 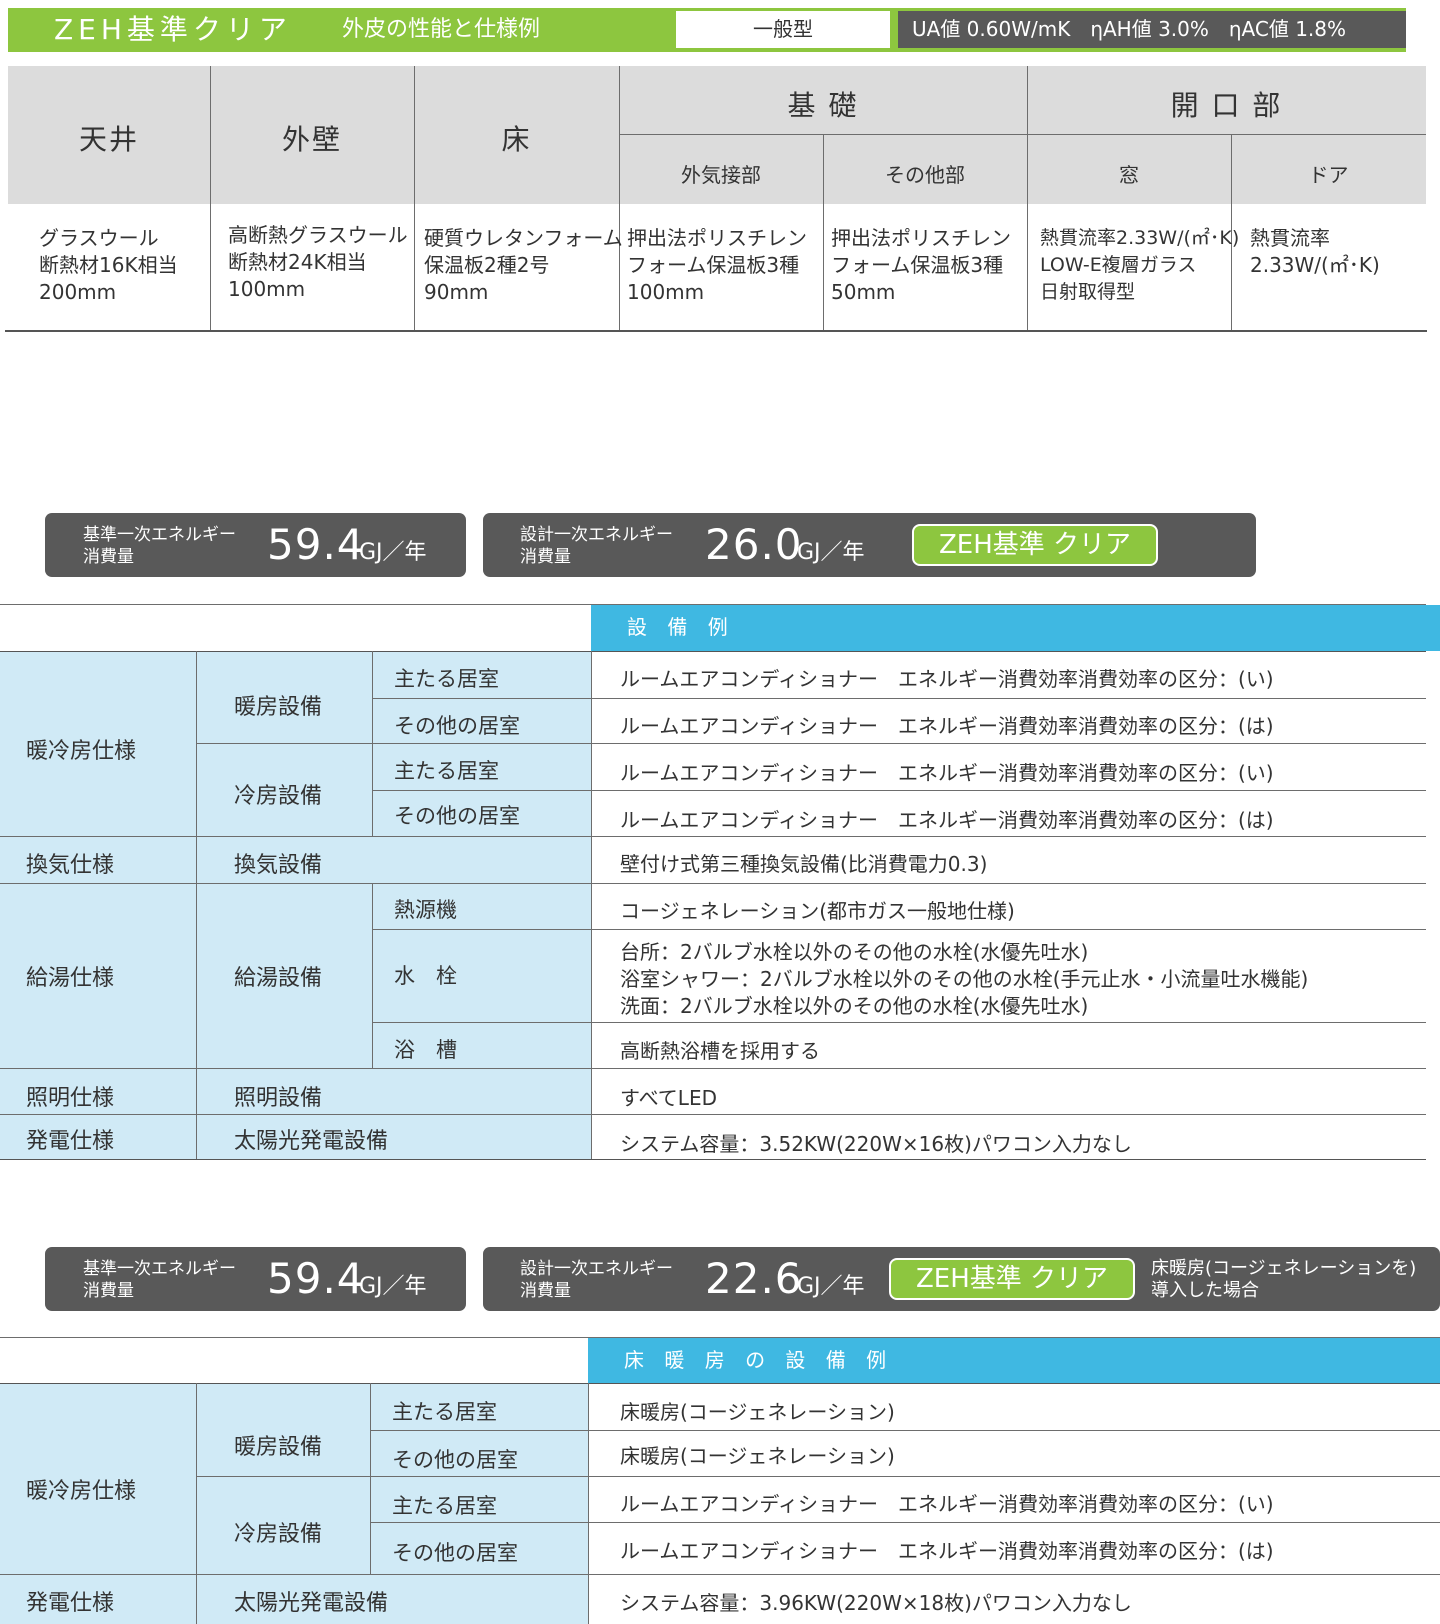 What do you see at coordinates (108, 265) in the screenshot?
I see `ceiling-spec: グラスウール 断熱材16K相当 200mm` at bounding box center [108, 265].